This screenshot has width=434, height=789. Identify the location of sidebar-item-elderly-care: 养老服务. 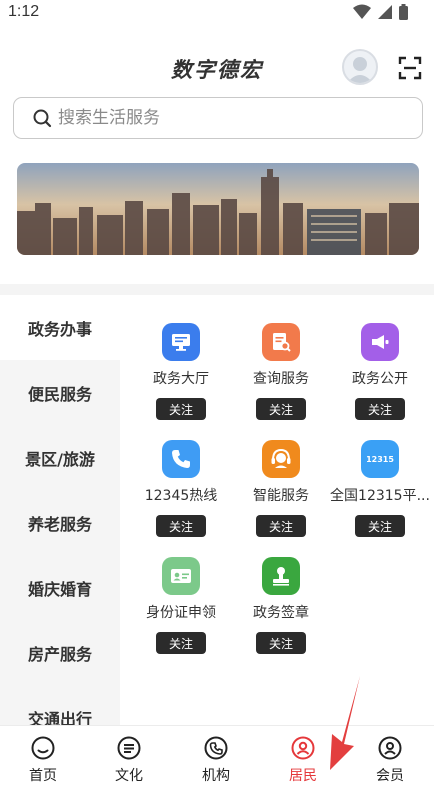
(60, 522).